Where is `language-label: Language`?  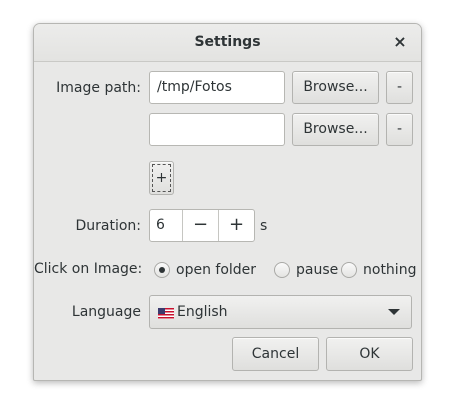 language-label: Language is located at coordinates (106, 312).